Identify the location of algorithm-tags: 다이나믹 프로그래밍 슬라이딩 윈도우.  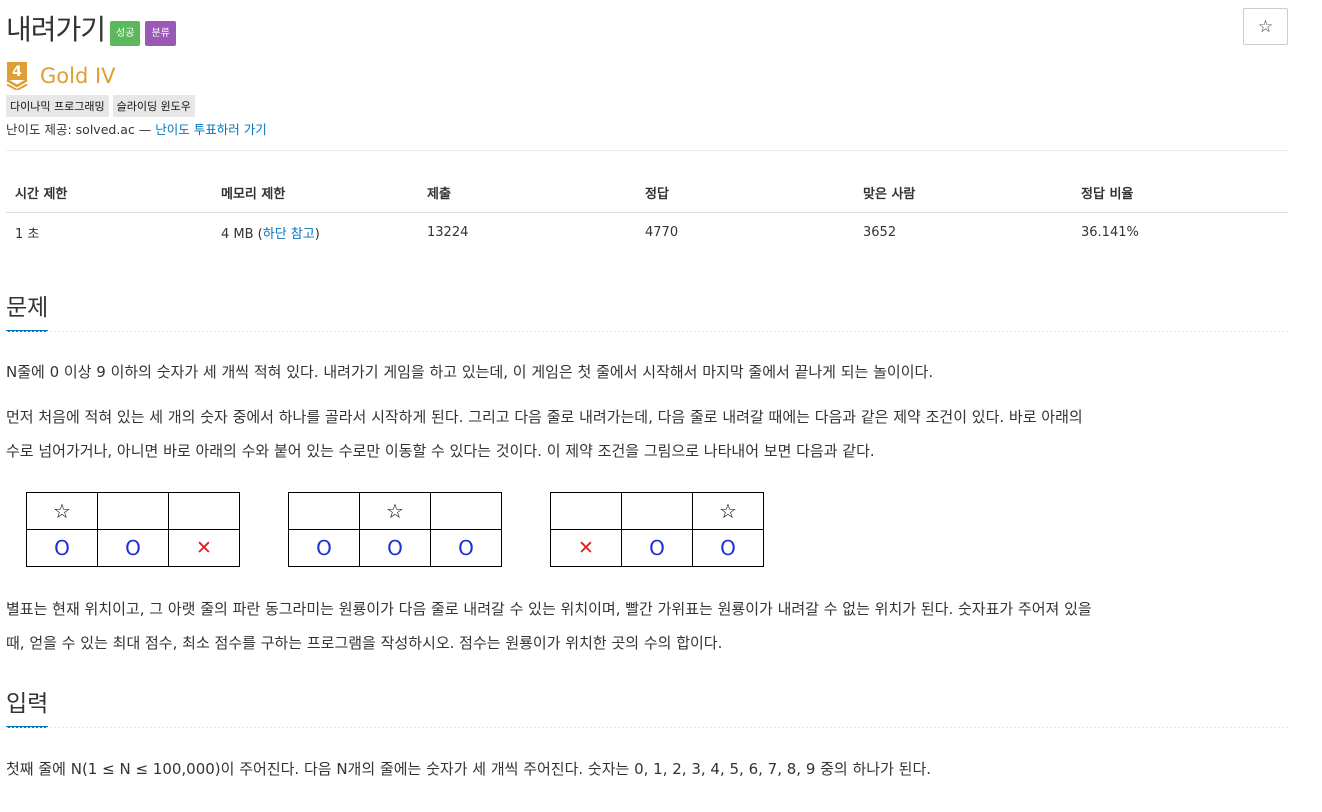
(100, 106).